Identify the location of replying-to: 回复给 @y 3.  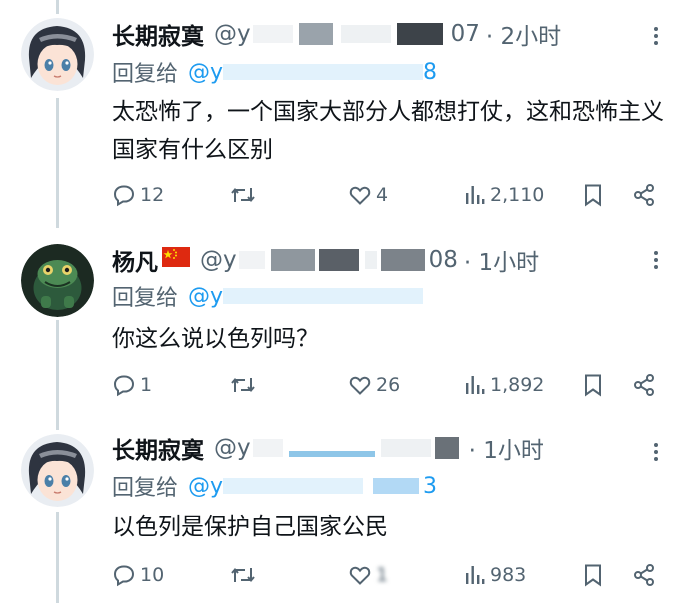
(274, 486).